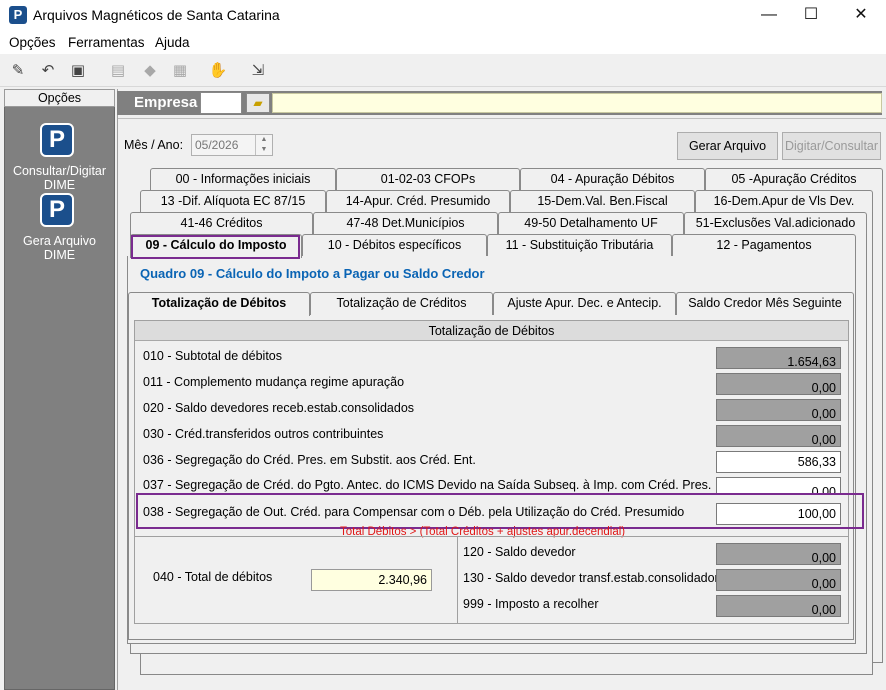  I want to click on menu-bar: Opções Ferramentas Ajuda, so click(443, 43).